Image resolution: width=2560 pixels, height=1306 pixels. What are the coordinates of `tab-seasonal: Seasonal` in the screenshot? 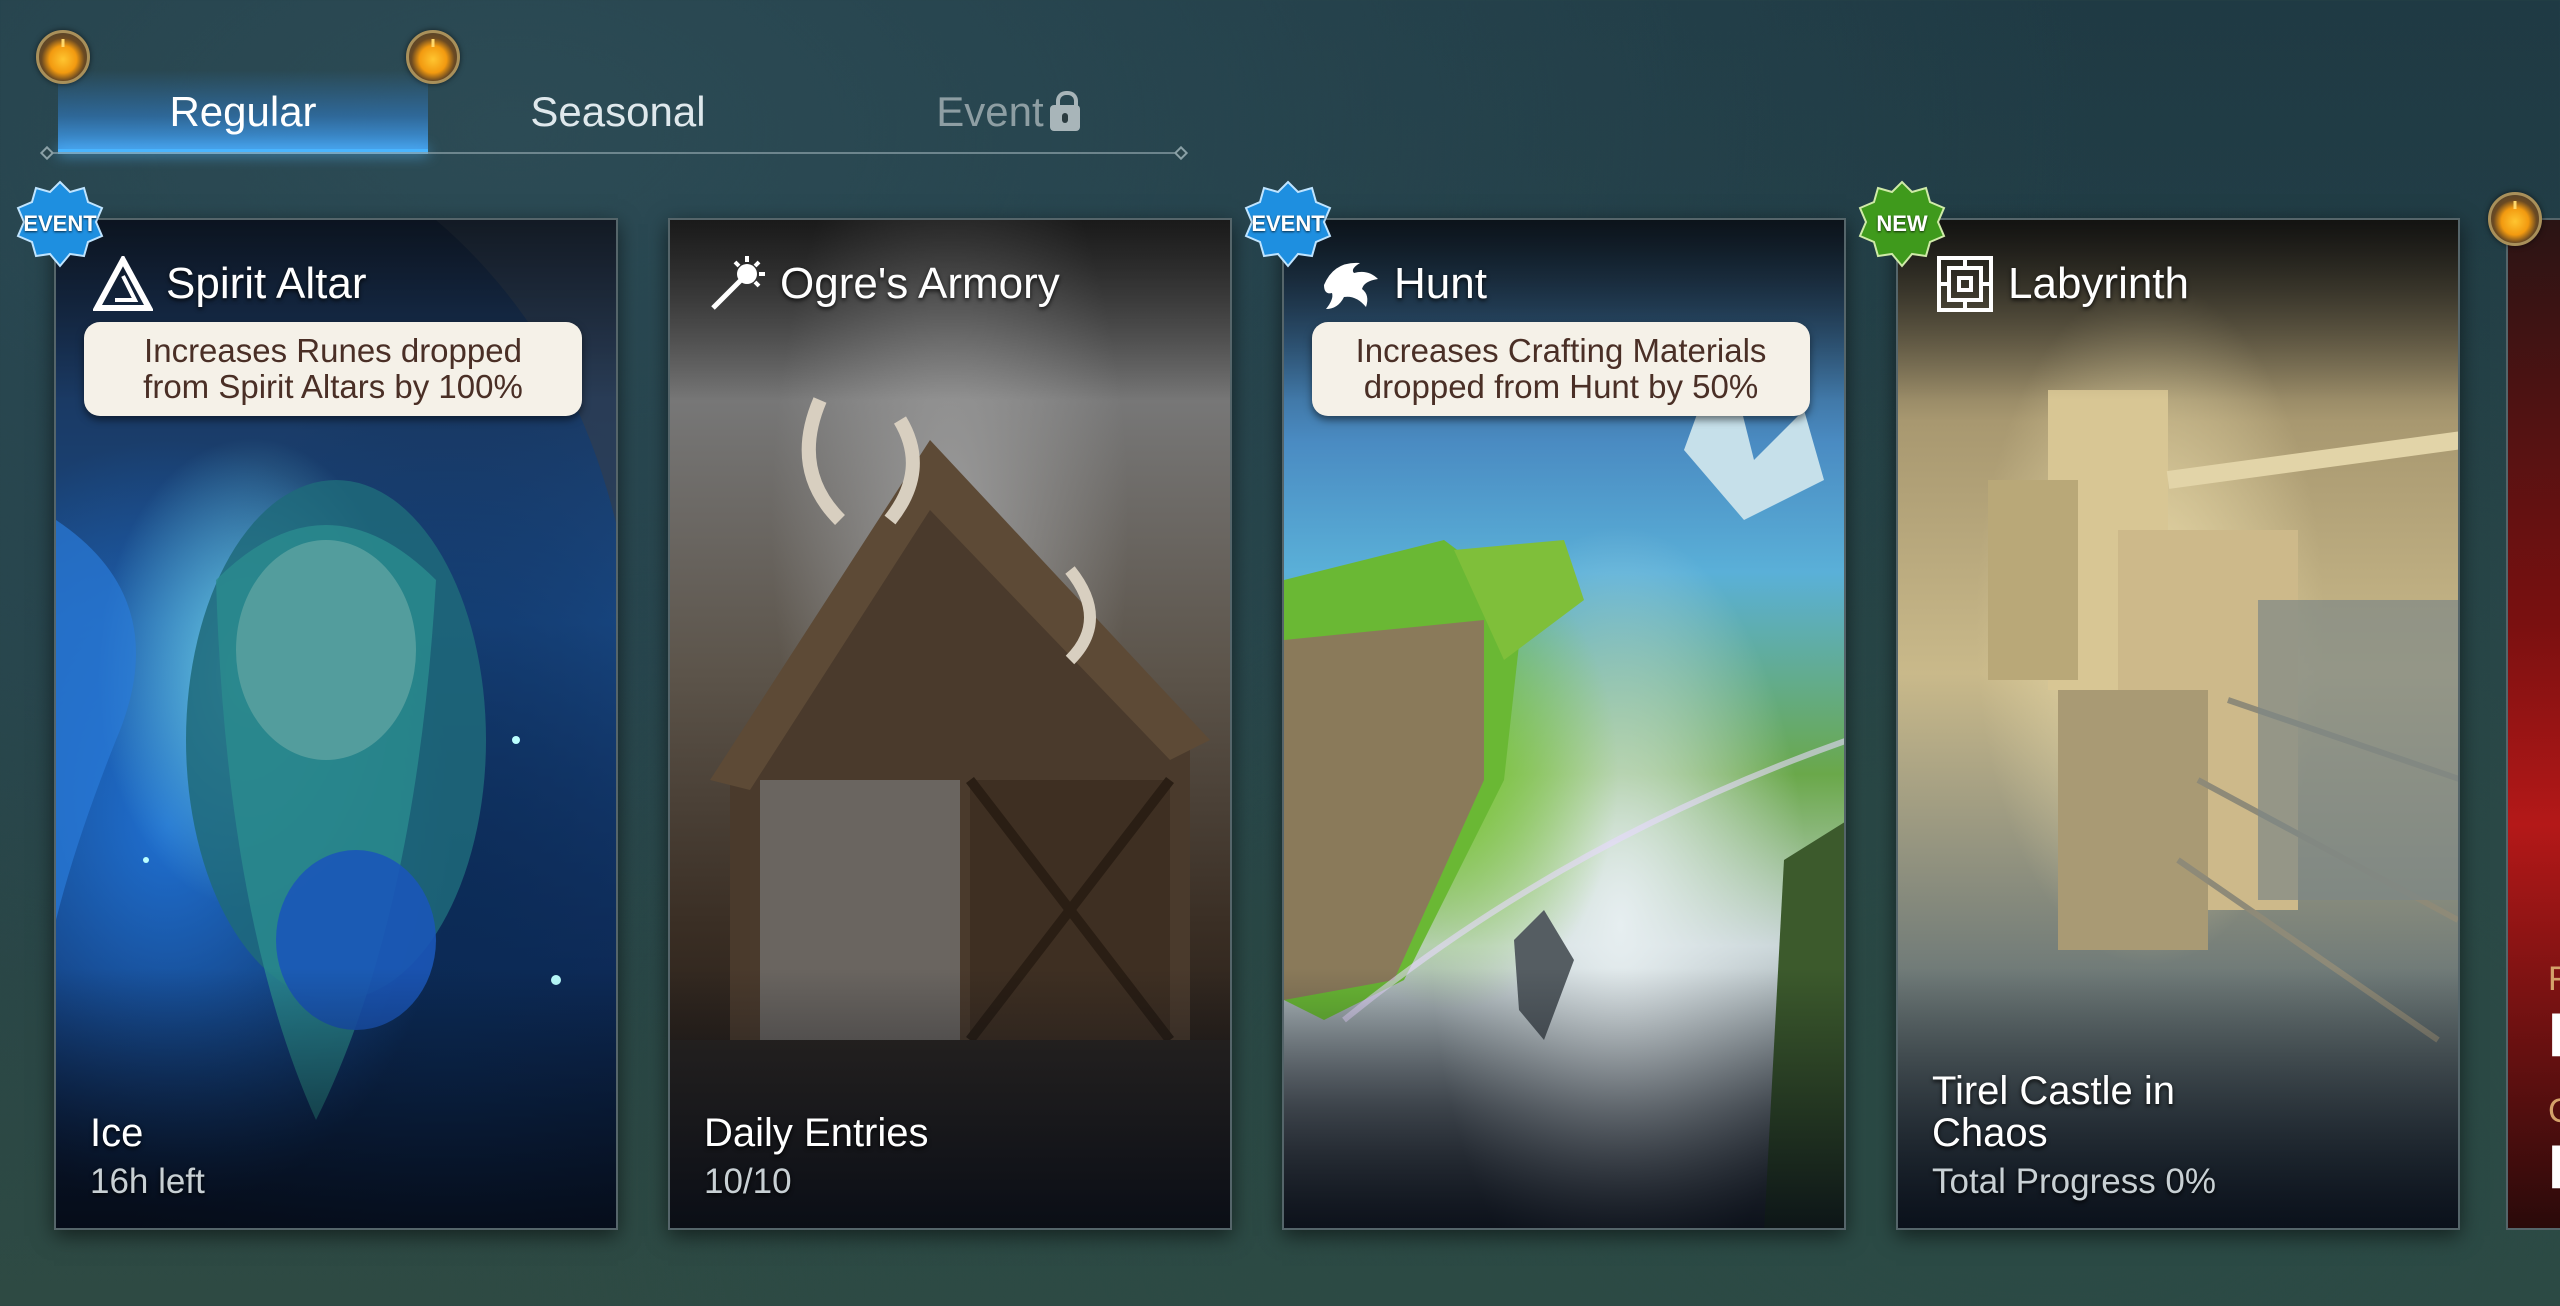 It's located at (618, 112).